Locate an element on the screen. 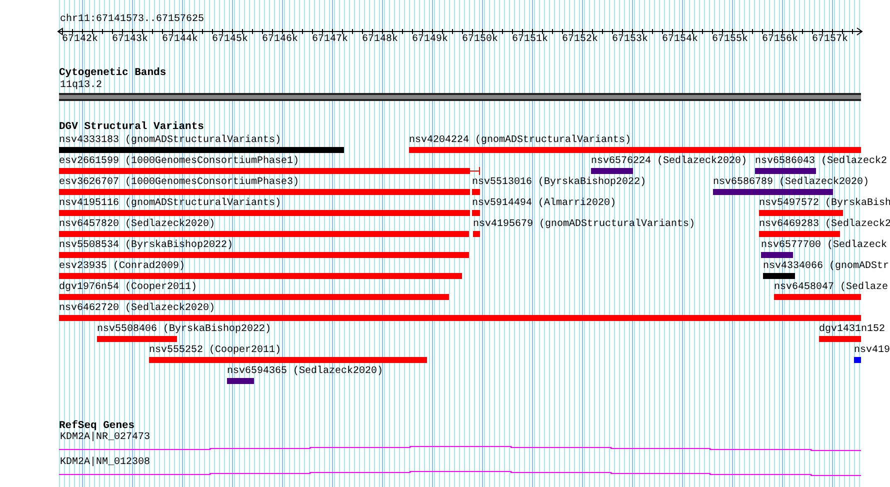 This screenshot has height=487, width=890. ruler-tick-label: 67150k is located at coordinates (480, 40).